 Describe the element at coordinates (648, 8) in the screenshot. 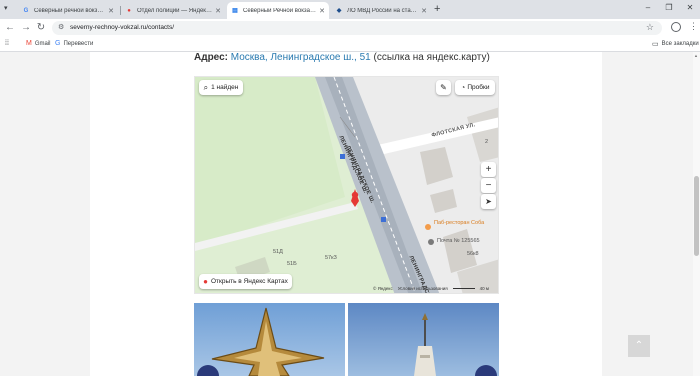

I see `minimize-icon: –` at that location.